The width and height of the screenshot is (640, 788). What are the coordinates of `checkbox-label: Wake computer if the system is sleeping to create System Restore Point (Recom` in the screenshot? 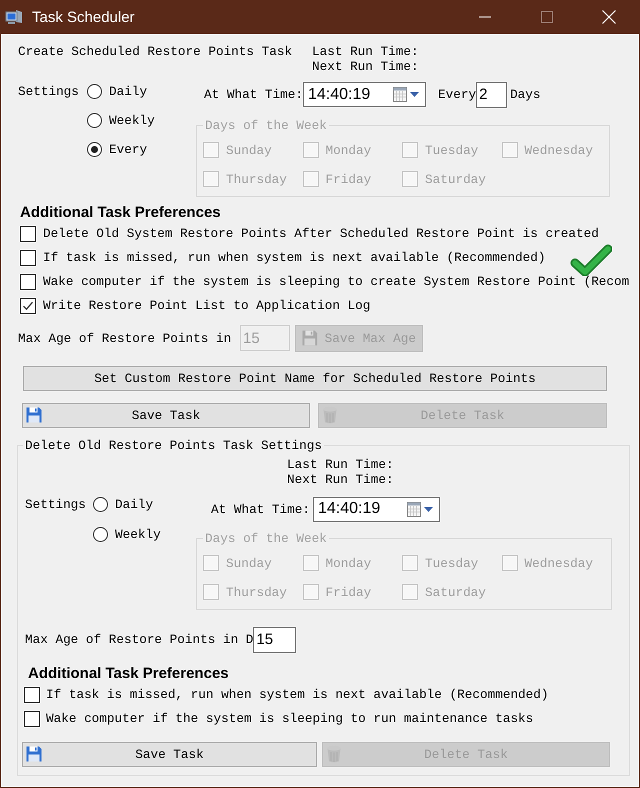 It's located at (336, 281).